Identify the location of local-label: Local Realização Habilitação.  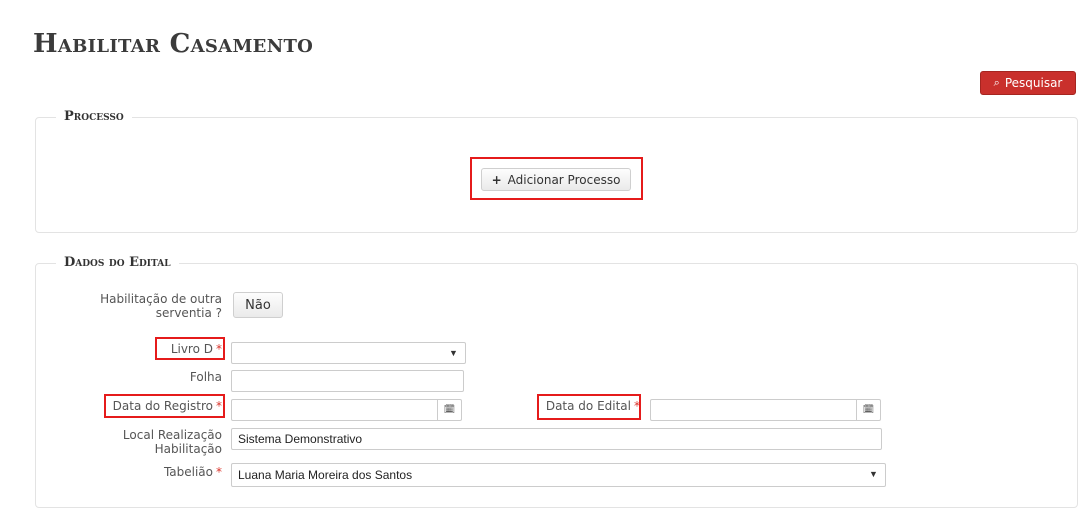
(172, 442).